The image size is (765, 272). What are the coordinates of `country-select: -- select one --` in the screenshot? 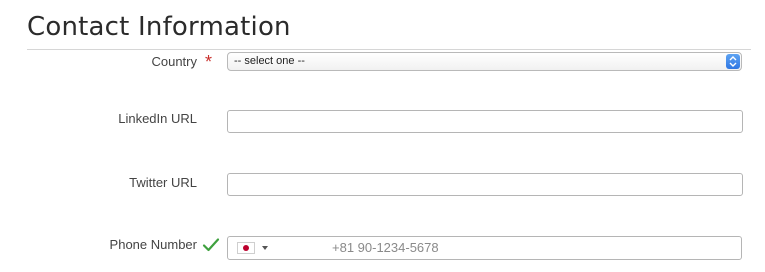 It's located at (484, 61).